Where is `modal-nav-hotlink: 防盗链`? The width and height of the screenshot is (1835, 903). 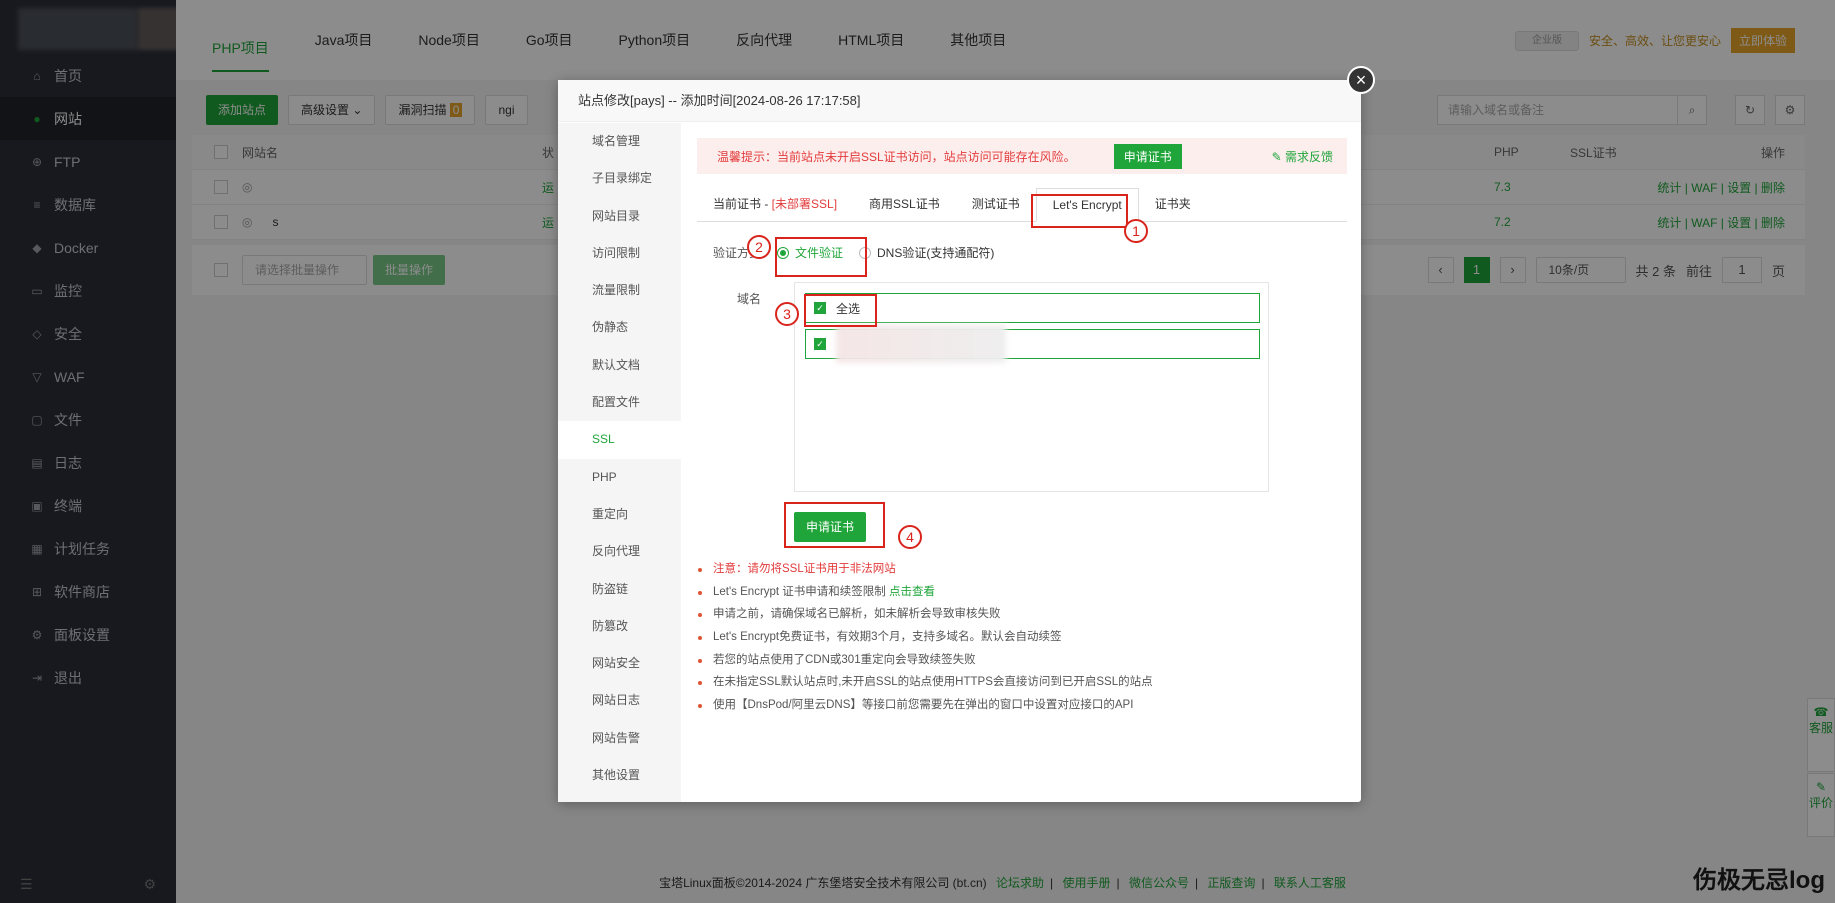 modal-nav-hotlink: 防盗链 is located at coordinates (619, 589).